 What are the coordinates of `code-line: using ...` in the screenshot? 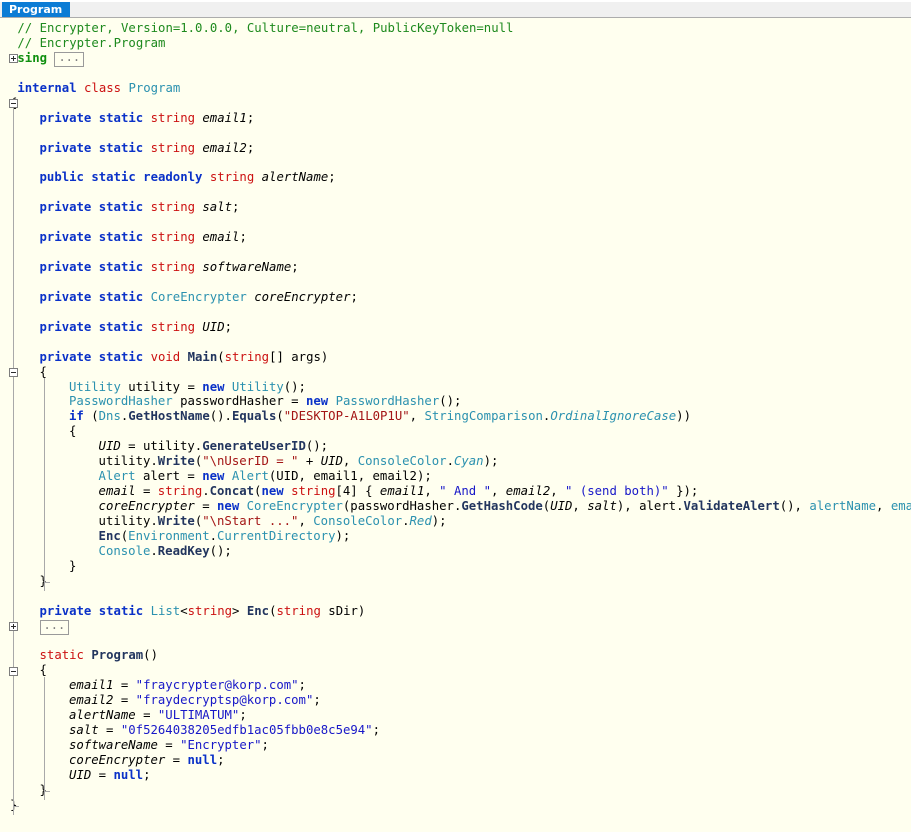 It's located at (455, 59).